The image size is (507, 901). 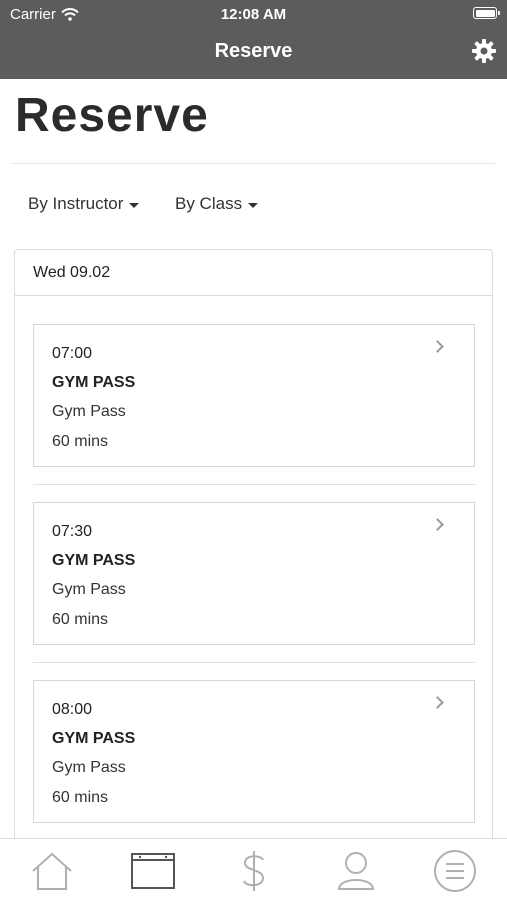 I want to click on class-time: 08:00, so click(x=72, y=709).